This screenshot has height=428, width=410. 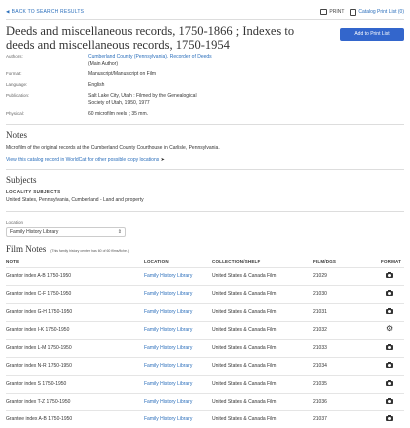 What do you see at coordinates (324, 12) in the screenshot?
I see `printer-icon` at bounding box center [324, 12].